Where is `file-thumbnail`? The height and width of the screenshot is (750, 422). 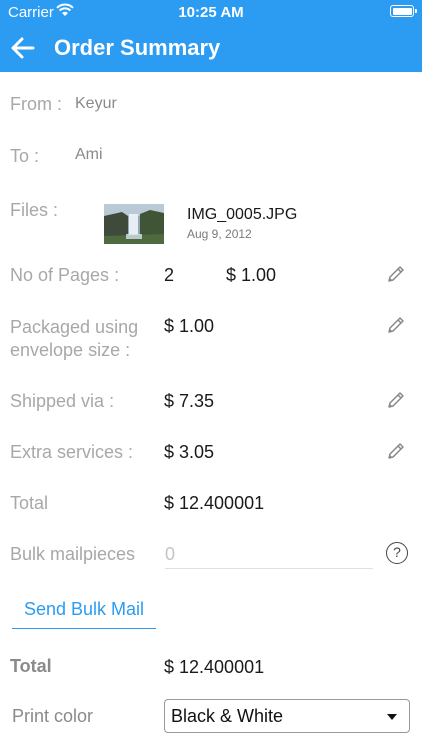
file-thumbnail is located at coordinates (134, 224).